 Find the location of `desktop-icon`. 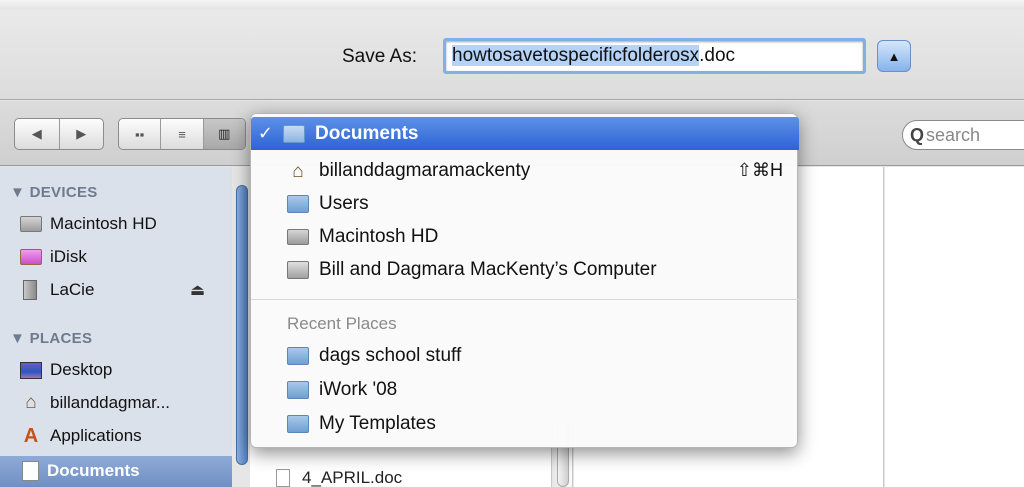

desktop-icon is located at coordinates (31, 370).